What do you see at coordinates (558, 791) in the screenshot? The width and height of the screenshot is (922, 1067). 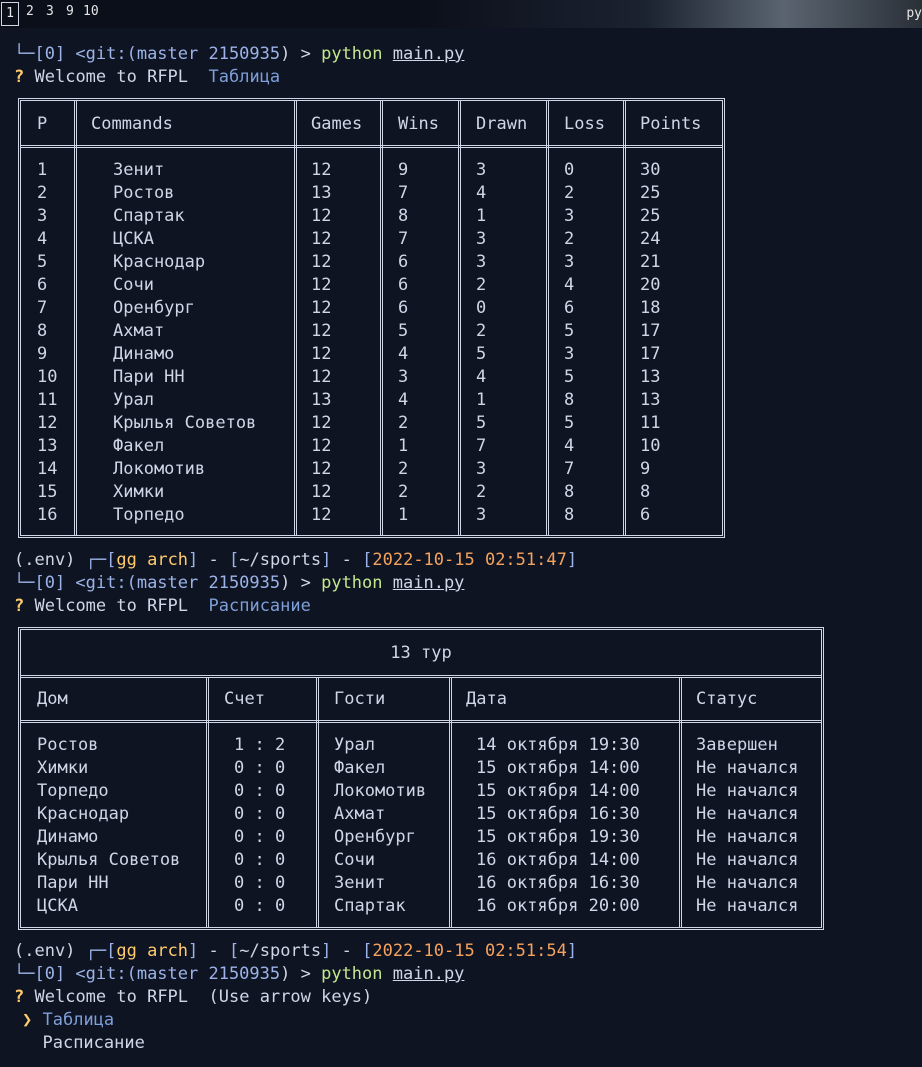 I see `schedule-cell: 15 октября 14:00` at bounding box center [558, 791].